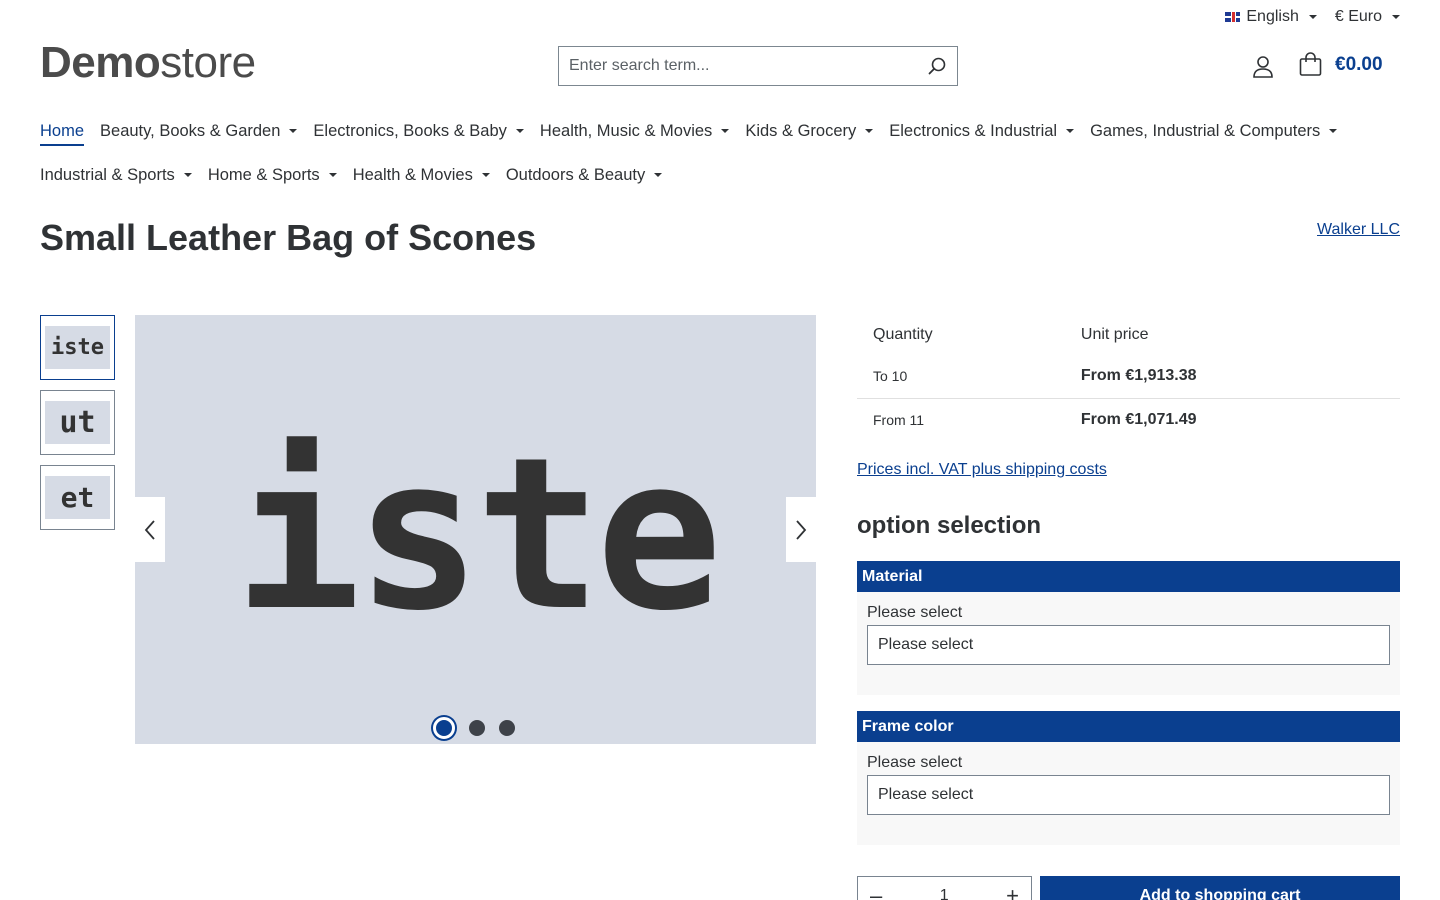  Describe the element at coordinates (1220, 888) in the screenshot. I see `add-to-cart-button: Add to shopping cart` at that location.